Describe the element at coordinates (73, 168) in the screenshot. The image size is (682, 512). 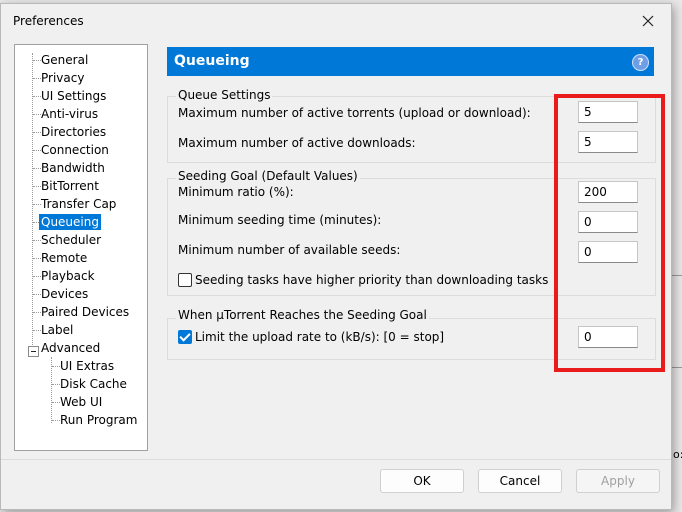
I see `sidebar-item-bandwidth: Bandwidth` at that location.